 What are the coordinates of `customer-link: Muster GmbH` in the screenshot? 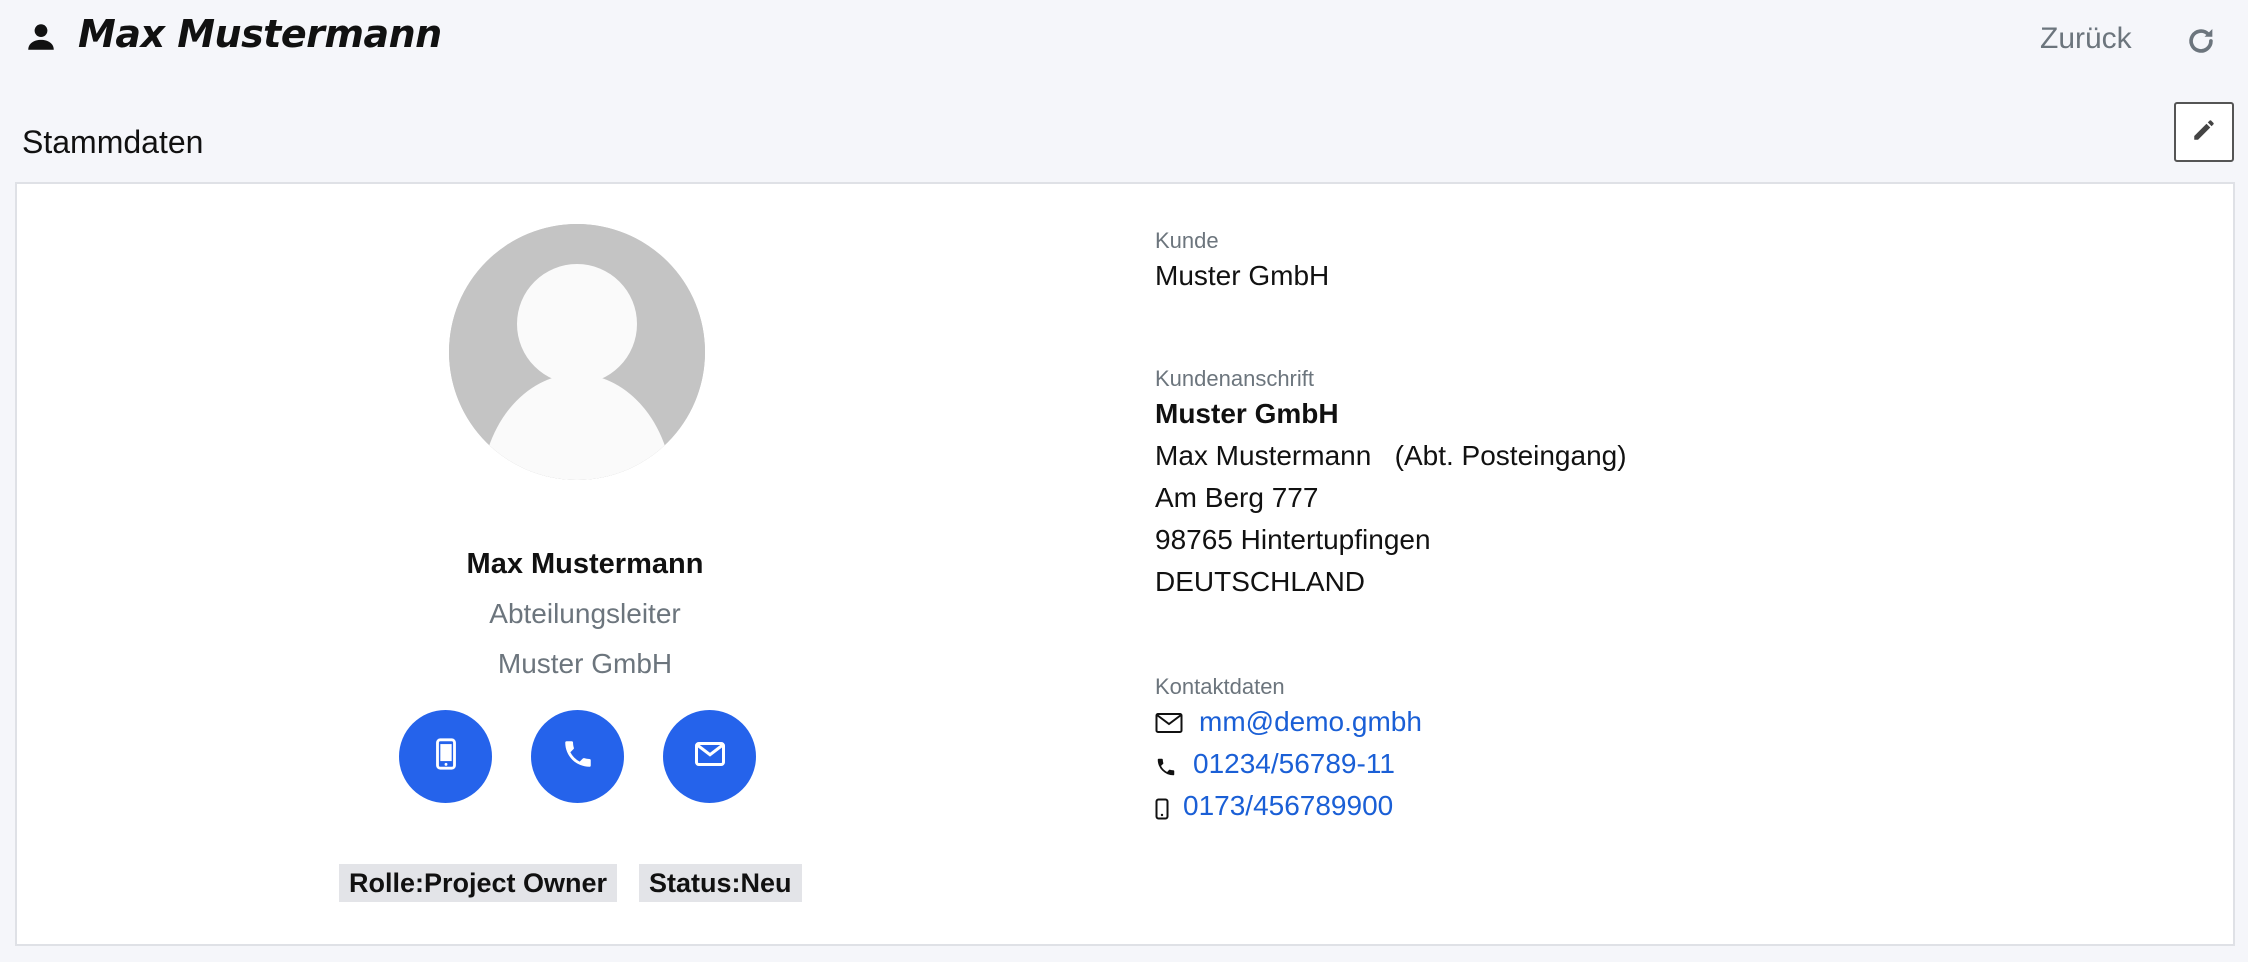 It's located at (1242, 276).